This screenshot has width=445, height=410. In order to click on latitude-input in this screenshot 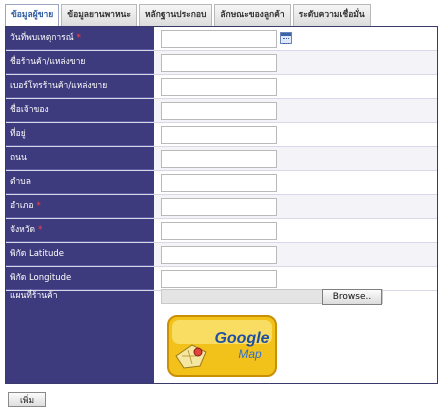, I will do `click(219, 255)`.